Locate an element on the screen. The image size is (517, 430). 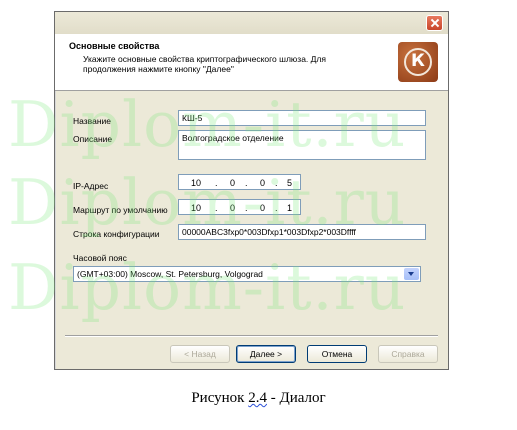
help-button: Справка is located at coordinates (408, 354).